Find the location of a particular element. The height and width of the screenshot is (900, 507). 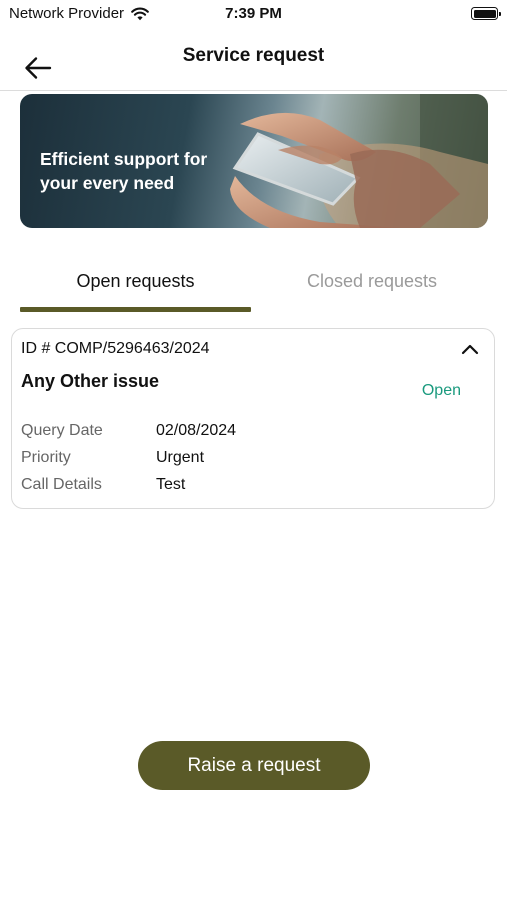

request-issue-title: Any Other issue is located at coordinates (90, 381).